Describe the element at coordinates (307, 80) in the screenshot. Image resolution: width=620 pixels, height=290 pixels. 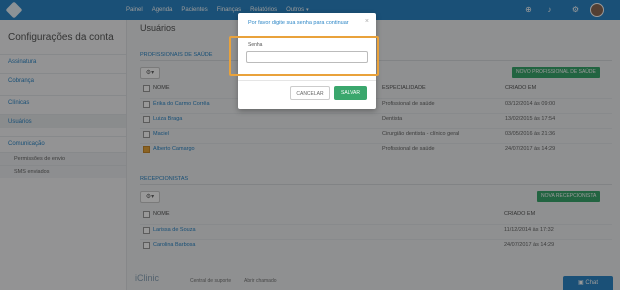
I see `modal-divider` at that location.